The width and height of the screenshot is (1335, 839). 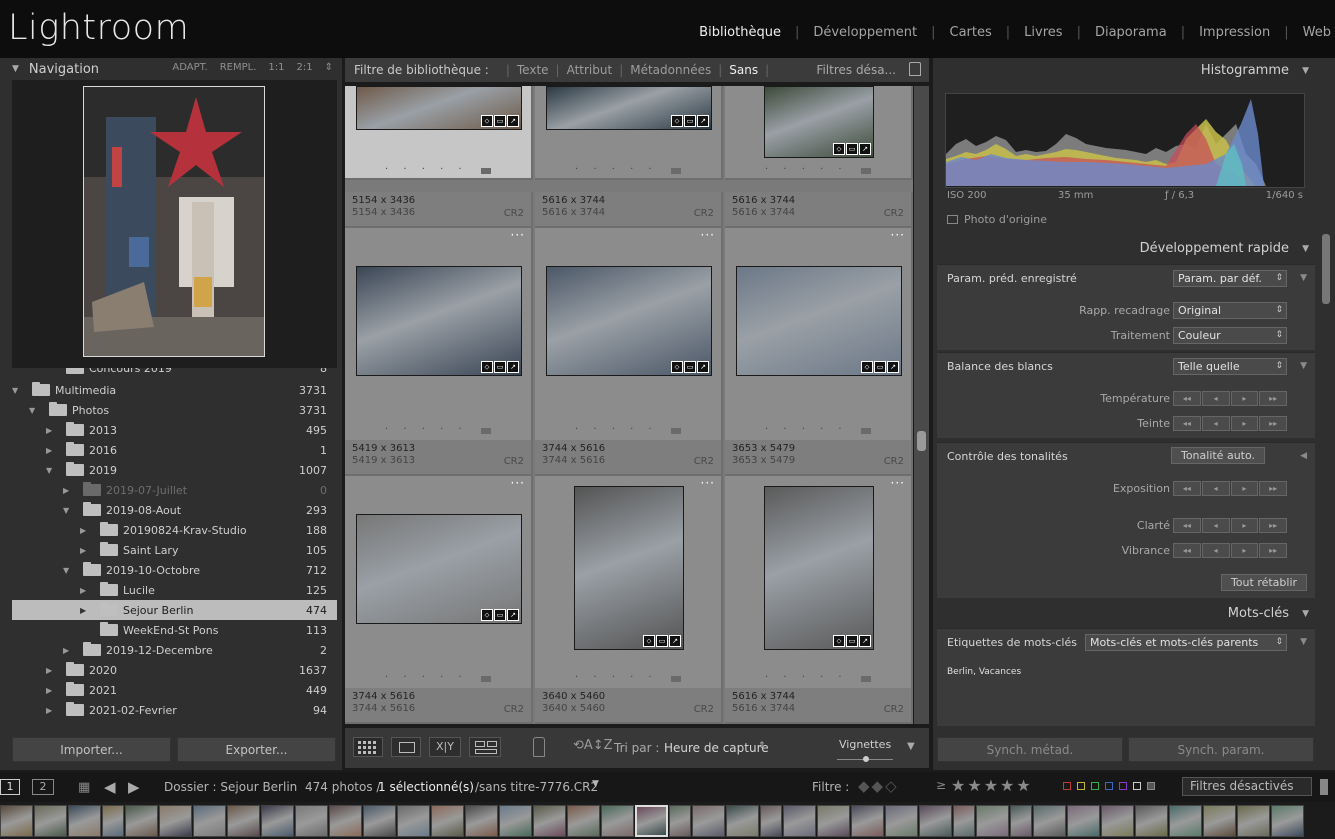 I want to click on module-5: Impression, so click(x=1234, y=32).